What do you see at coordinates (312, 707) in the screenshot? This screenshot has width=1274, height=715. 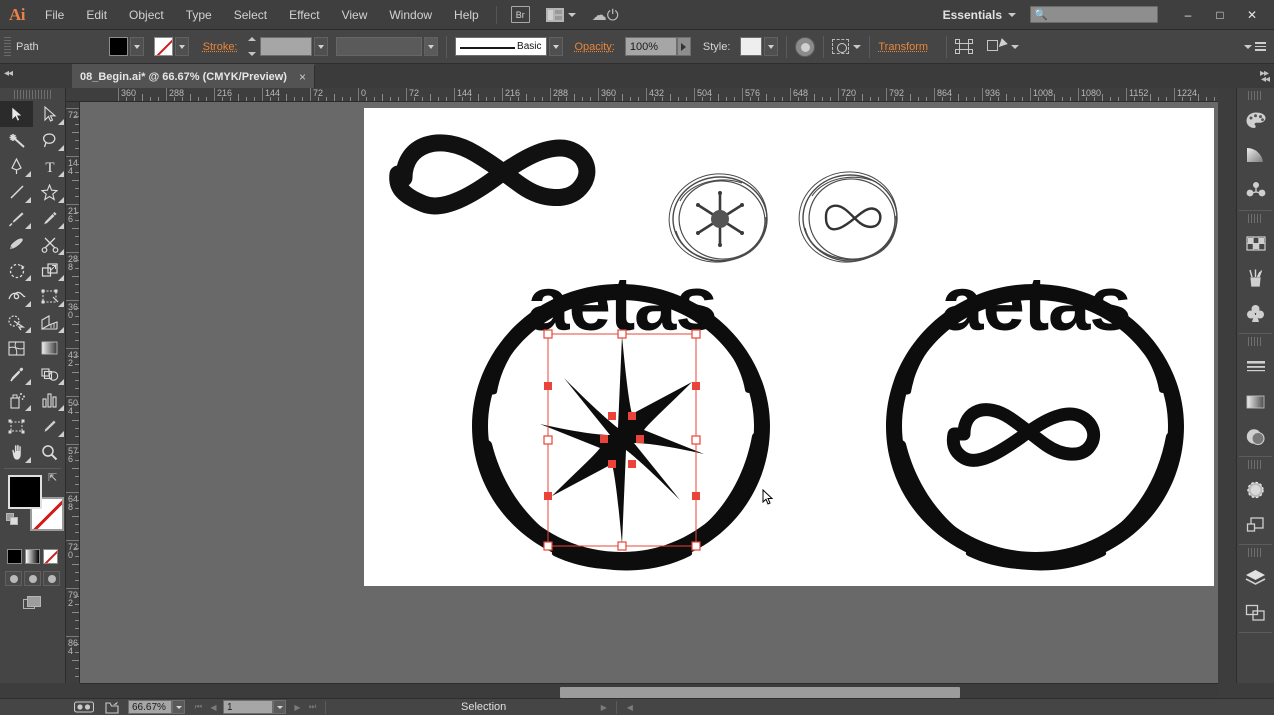 I see `last-artboard-icon: ⏭` at bounding box center [312, 707].